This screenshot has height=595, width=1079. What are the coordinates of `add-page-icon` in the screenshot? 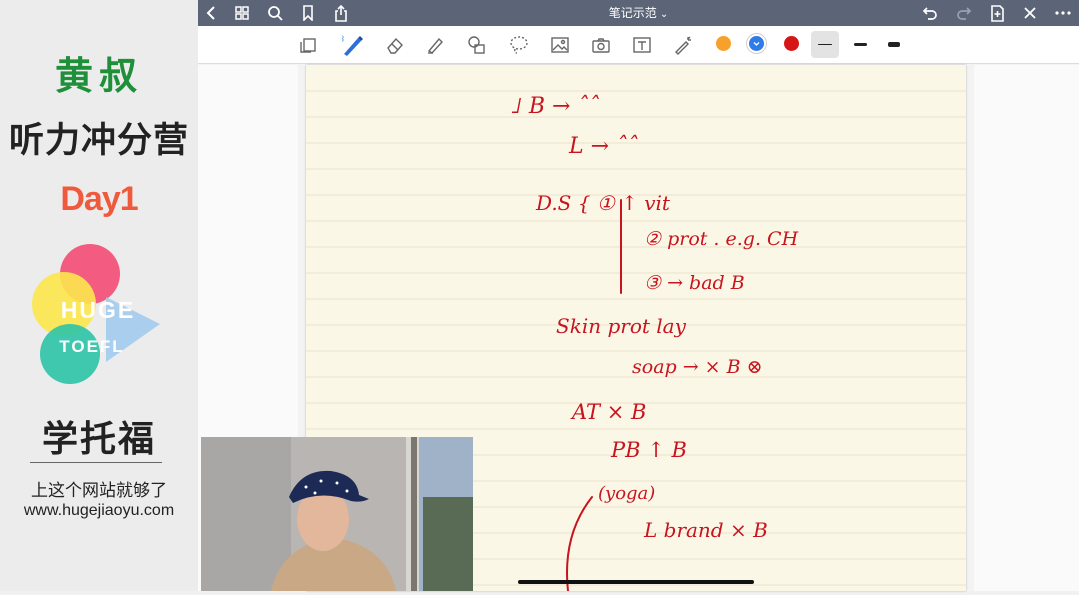 It's located at (997, 13).